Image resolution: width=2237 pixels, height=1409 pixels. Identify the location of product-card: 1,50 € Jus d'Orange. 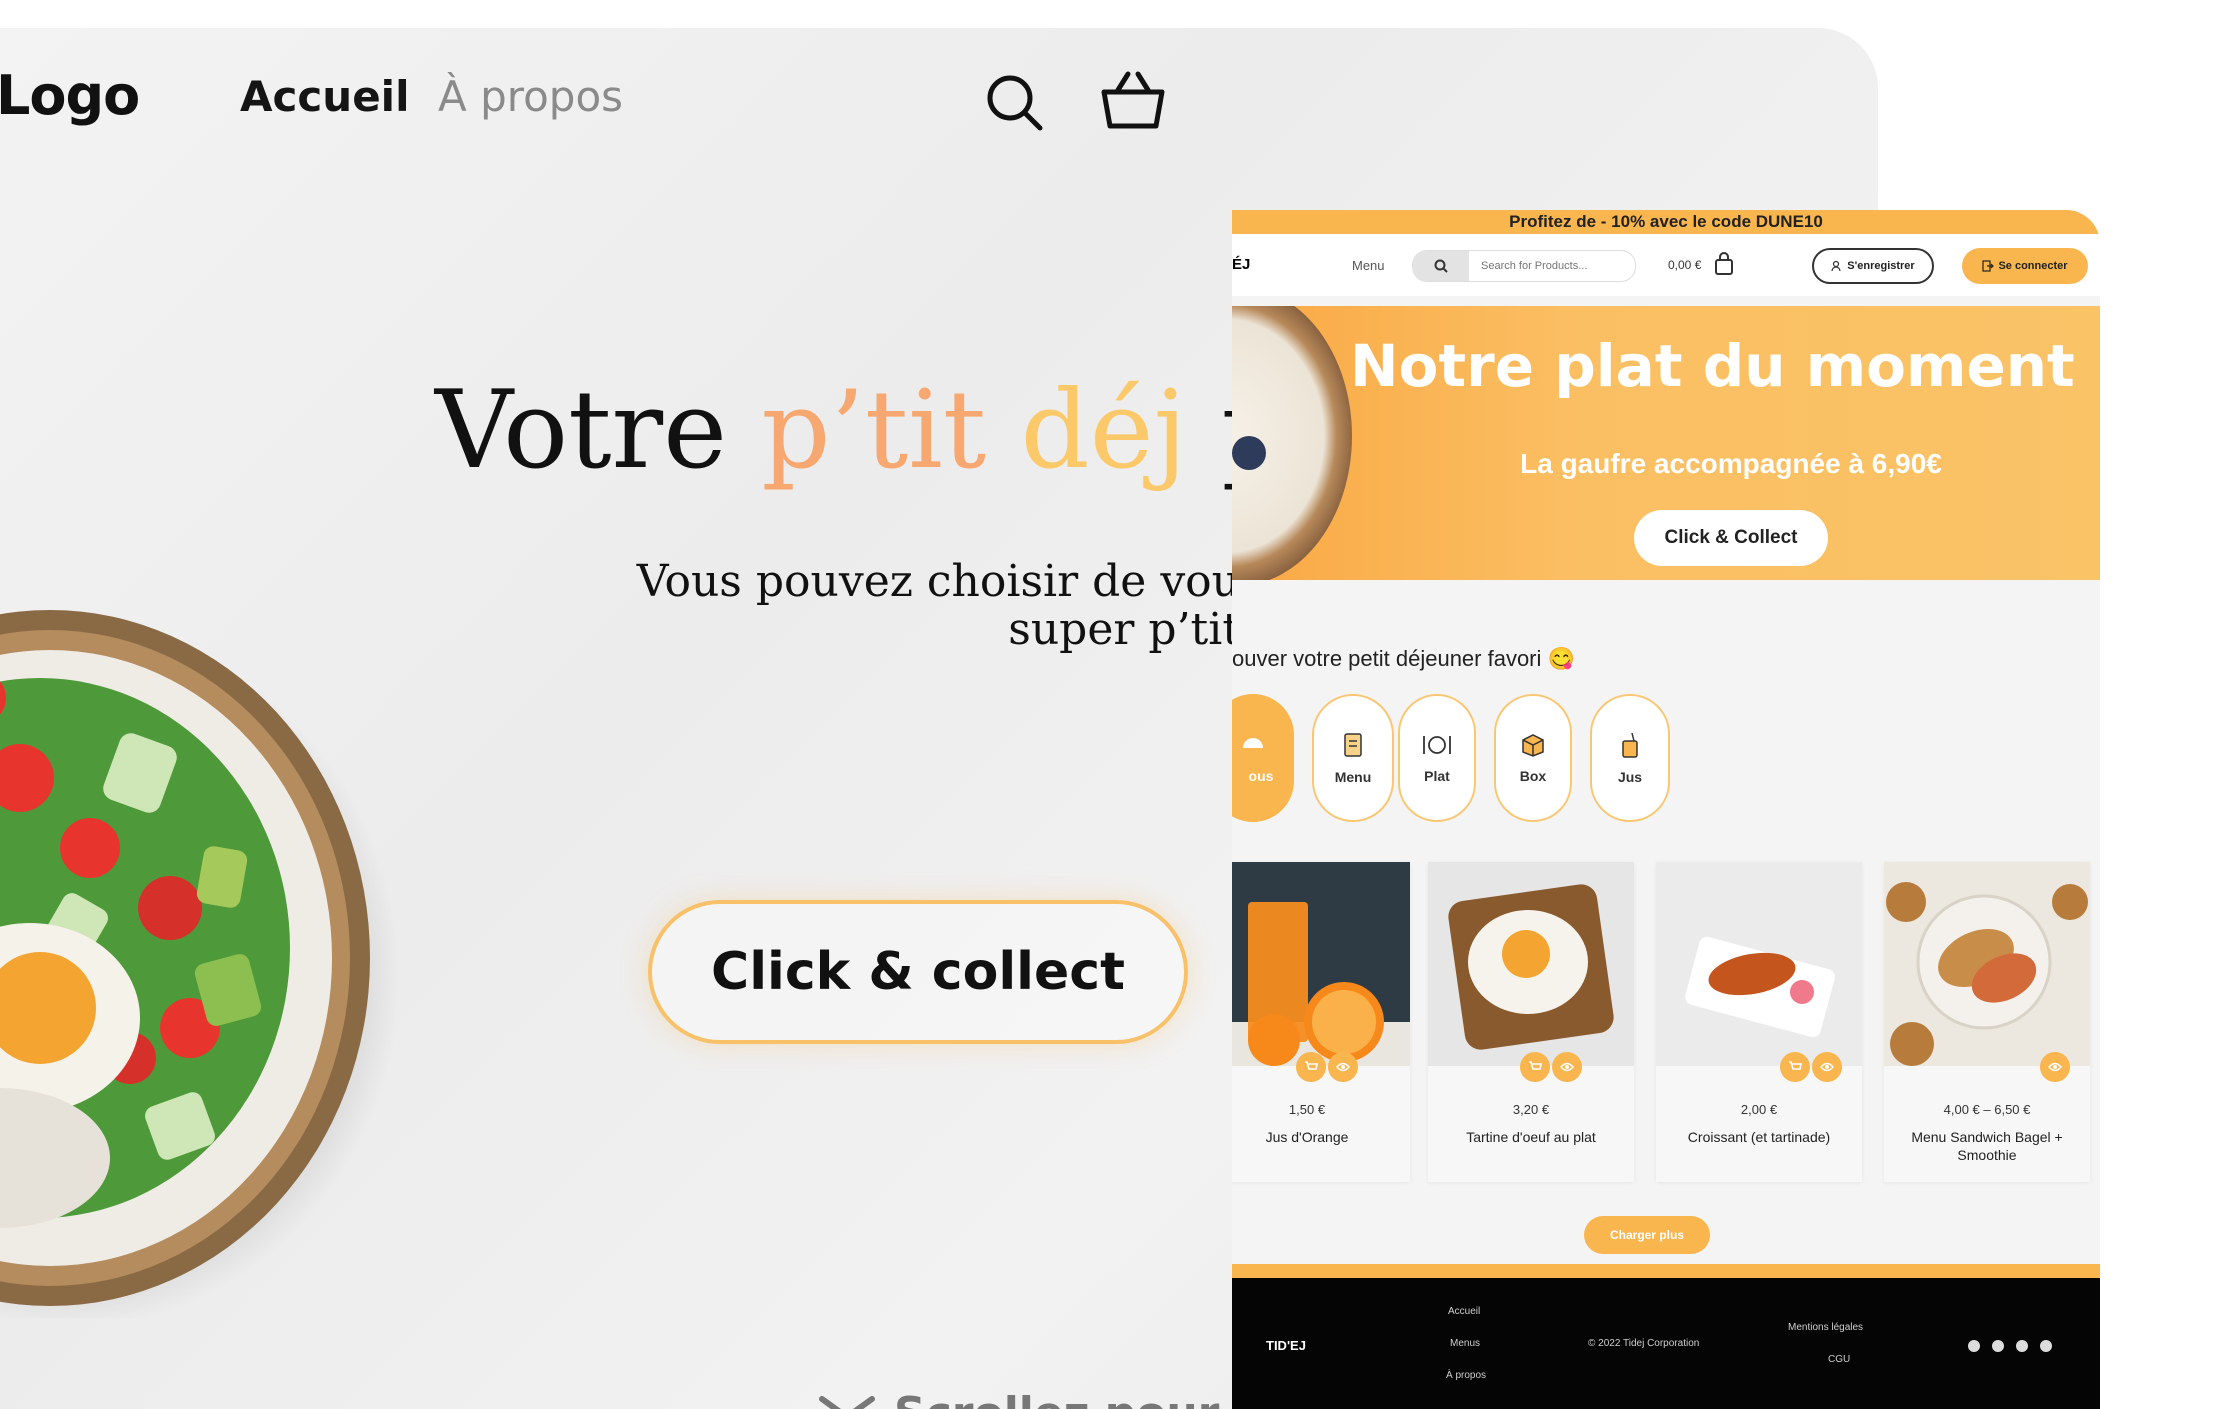
(1321, 1022).